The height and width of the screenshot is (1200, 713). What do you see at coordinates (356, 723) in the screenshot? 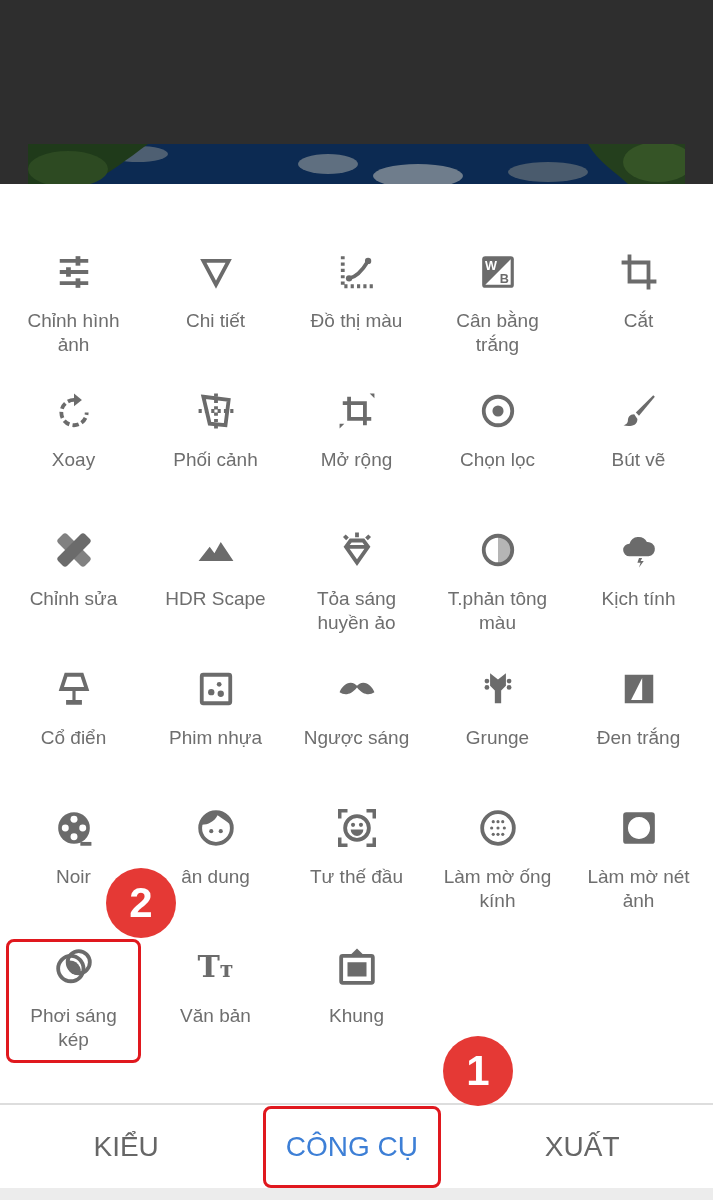
I see `tool-button: Ngược sáng` at bounding box center [356, 723].